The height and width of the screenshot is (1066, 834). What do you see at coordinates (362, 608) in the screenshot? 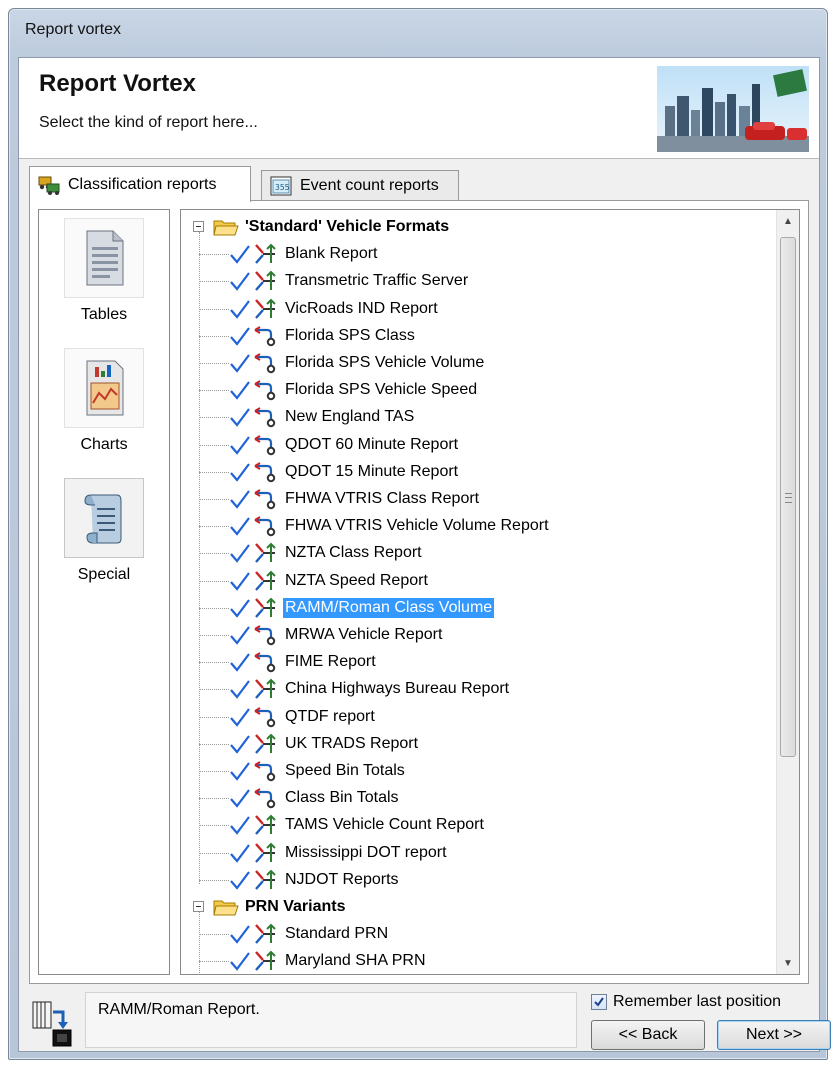
I see `tree-item: RAMM/Roman Class Volume` at bounding box center [362, 608].